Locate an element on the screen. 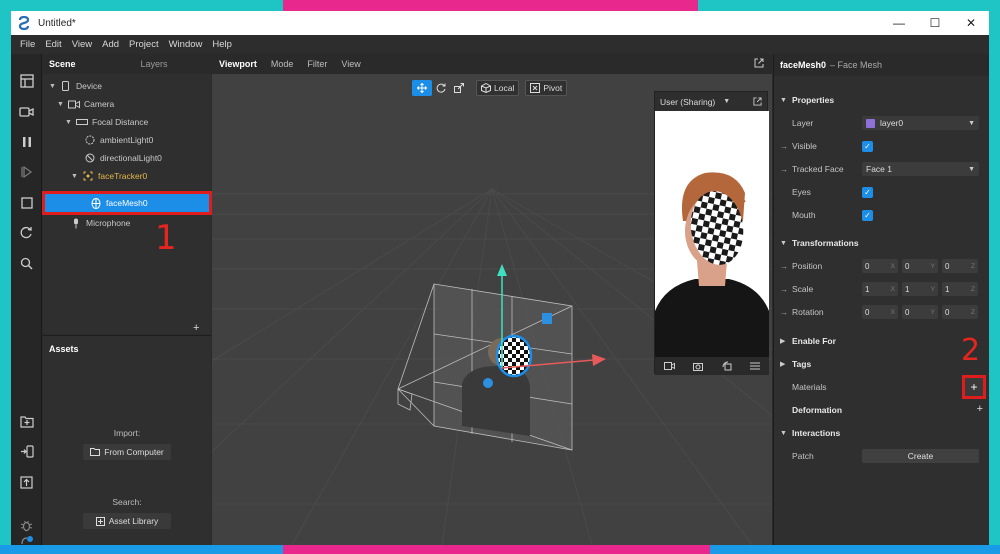 This screenshot has width=1000, height=554. add-deformation-button: + is located at coordinates (980, 409).